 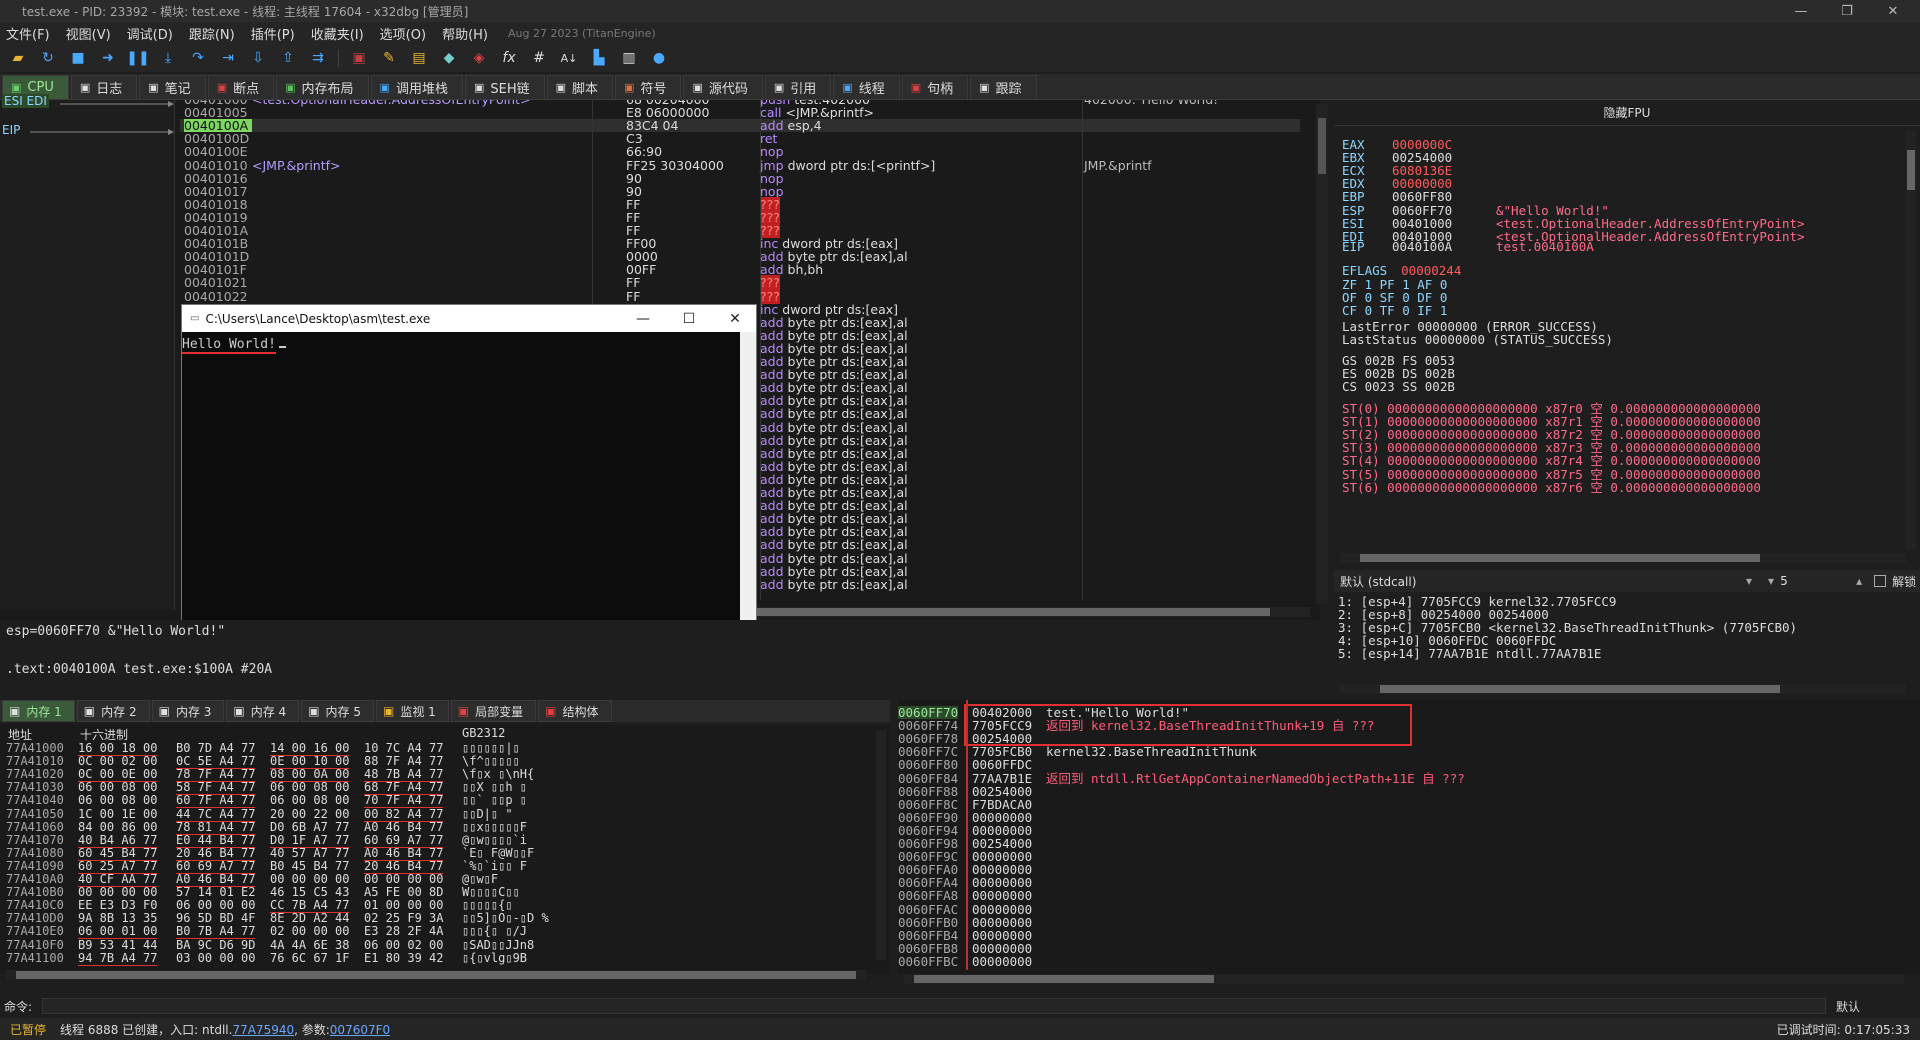 I want to click on register-value: 0060FF70, so click(x=1444, y=210).